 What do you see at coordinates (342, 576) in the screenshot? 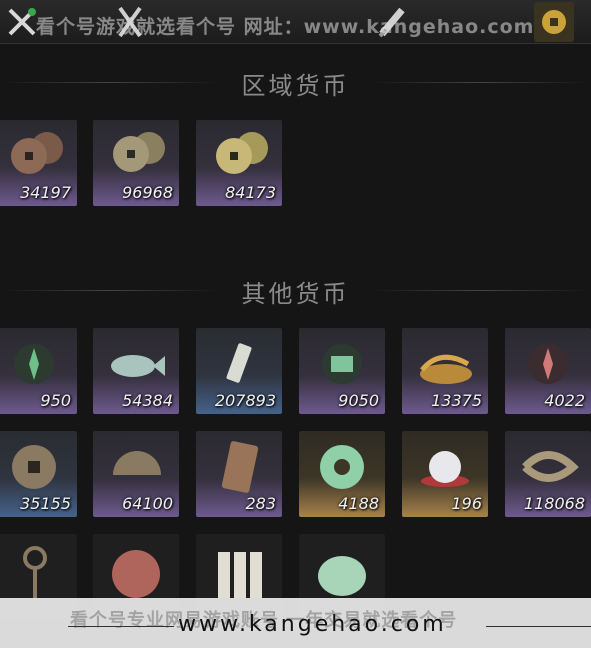
I see `jade-stone-icon` at bounding box center [342, 576].